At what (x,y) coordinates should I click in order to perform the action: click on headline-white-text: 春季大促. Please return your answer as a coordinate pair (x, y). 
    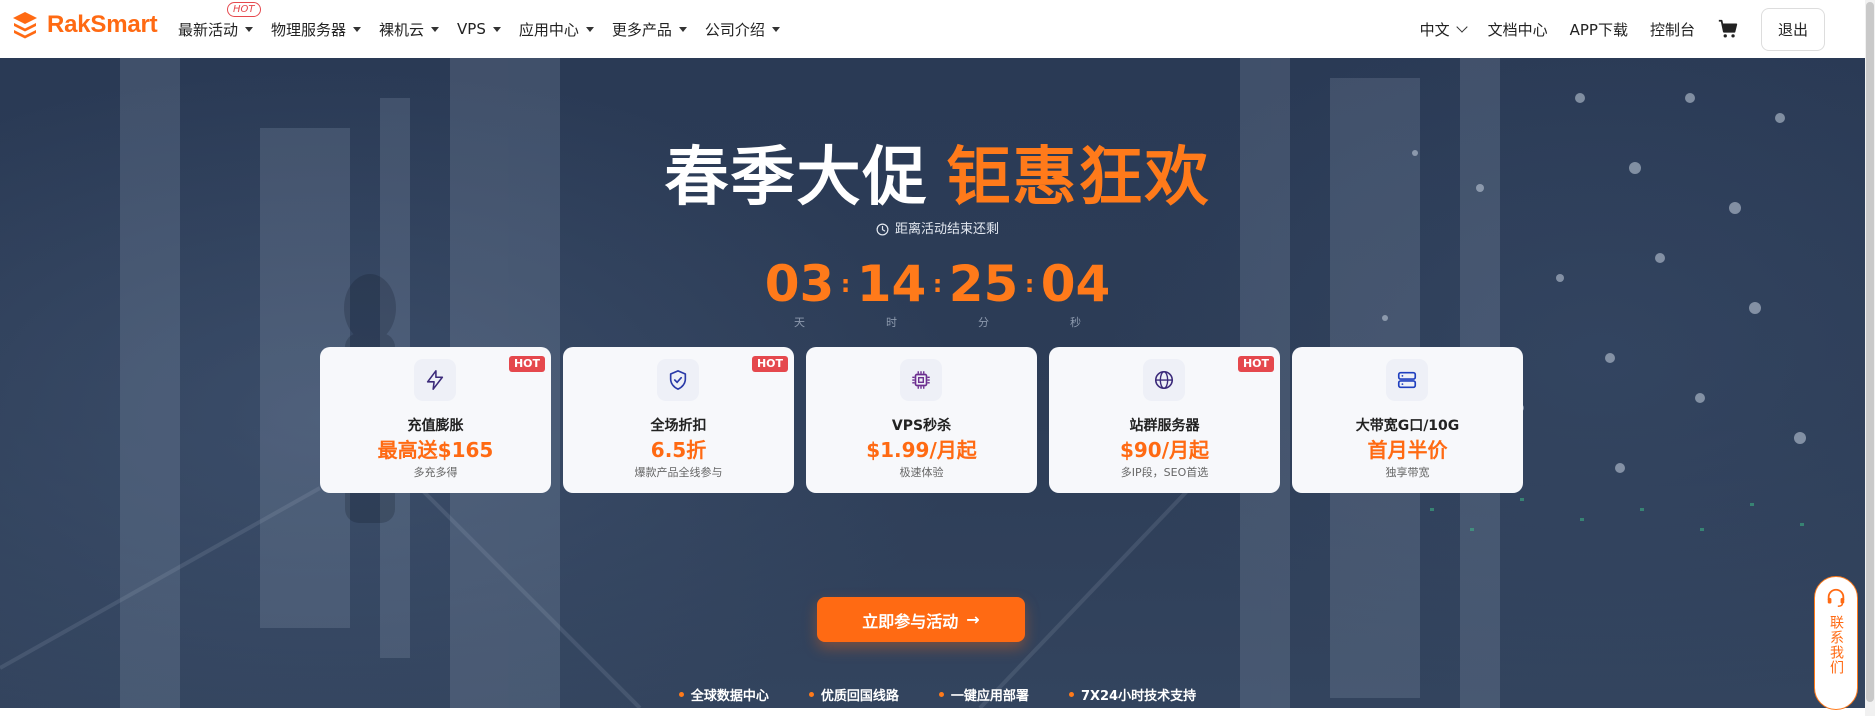
    Looking at the image, I should click on (796, 178).